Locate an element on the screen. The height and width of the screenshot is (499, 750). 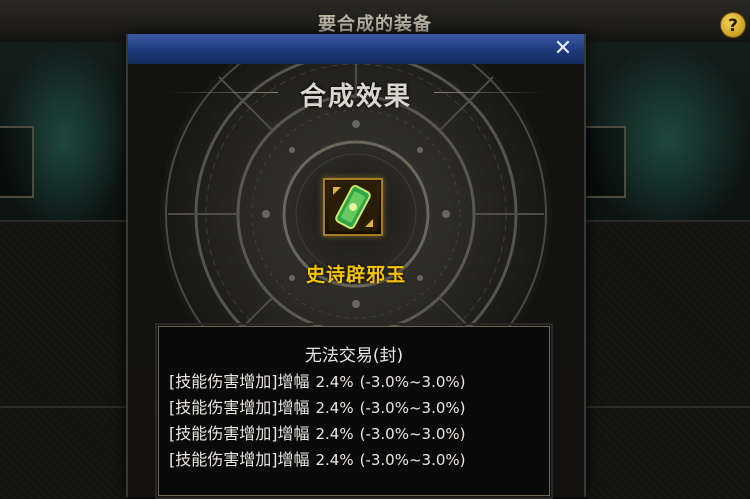
background-window-title: 要合成的装备 is located at coordinates (375, 24).